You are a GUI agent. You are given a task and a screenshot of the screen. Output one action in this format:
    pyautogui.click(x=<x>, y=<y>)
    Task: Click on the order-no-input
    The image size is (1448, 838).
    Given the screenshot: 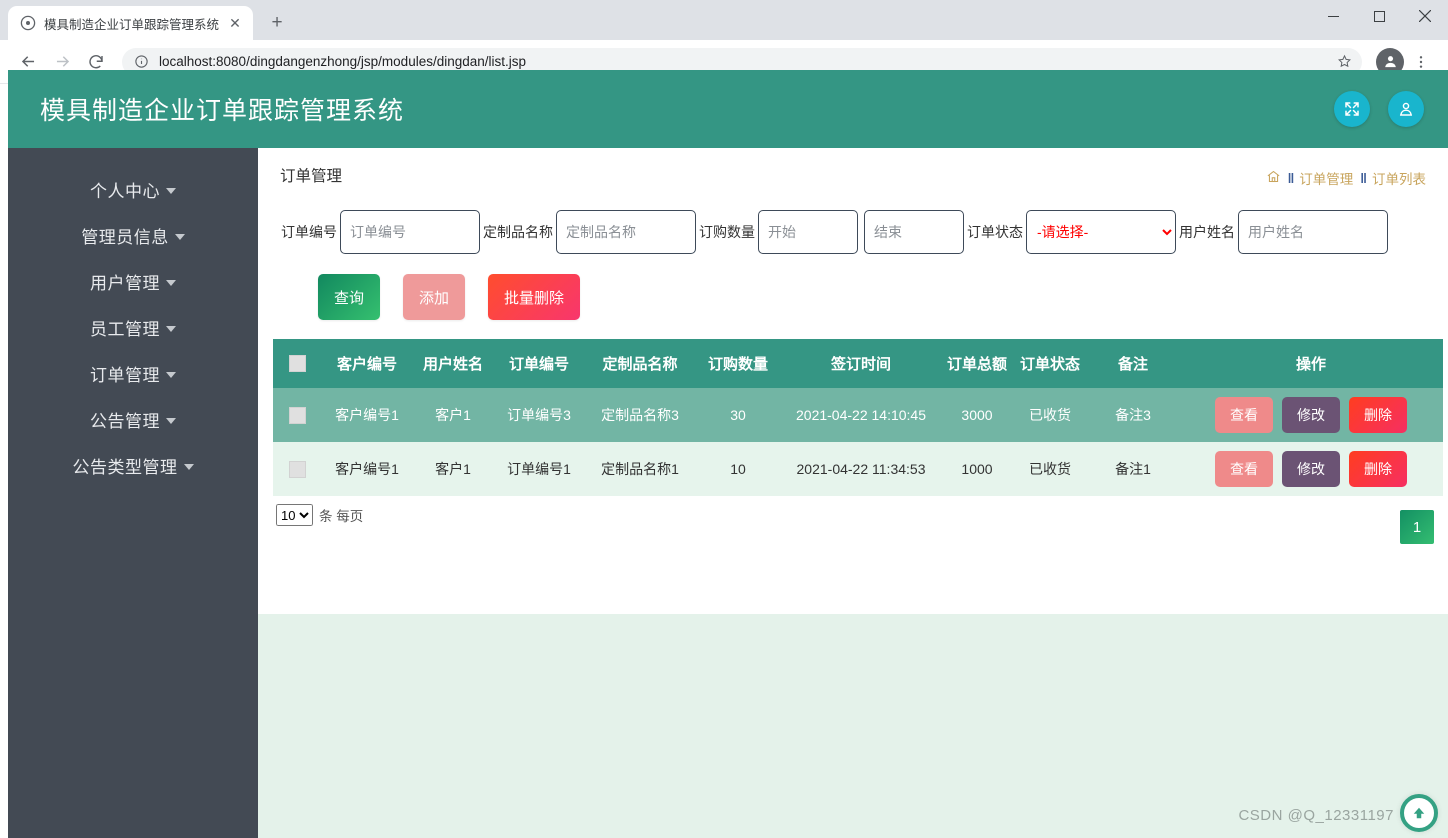 What is the action you would take?
    pyautogui.click(x=410, y=232)
    